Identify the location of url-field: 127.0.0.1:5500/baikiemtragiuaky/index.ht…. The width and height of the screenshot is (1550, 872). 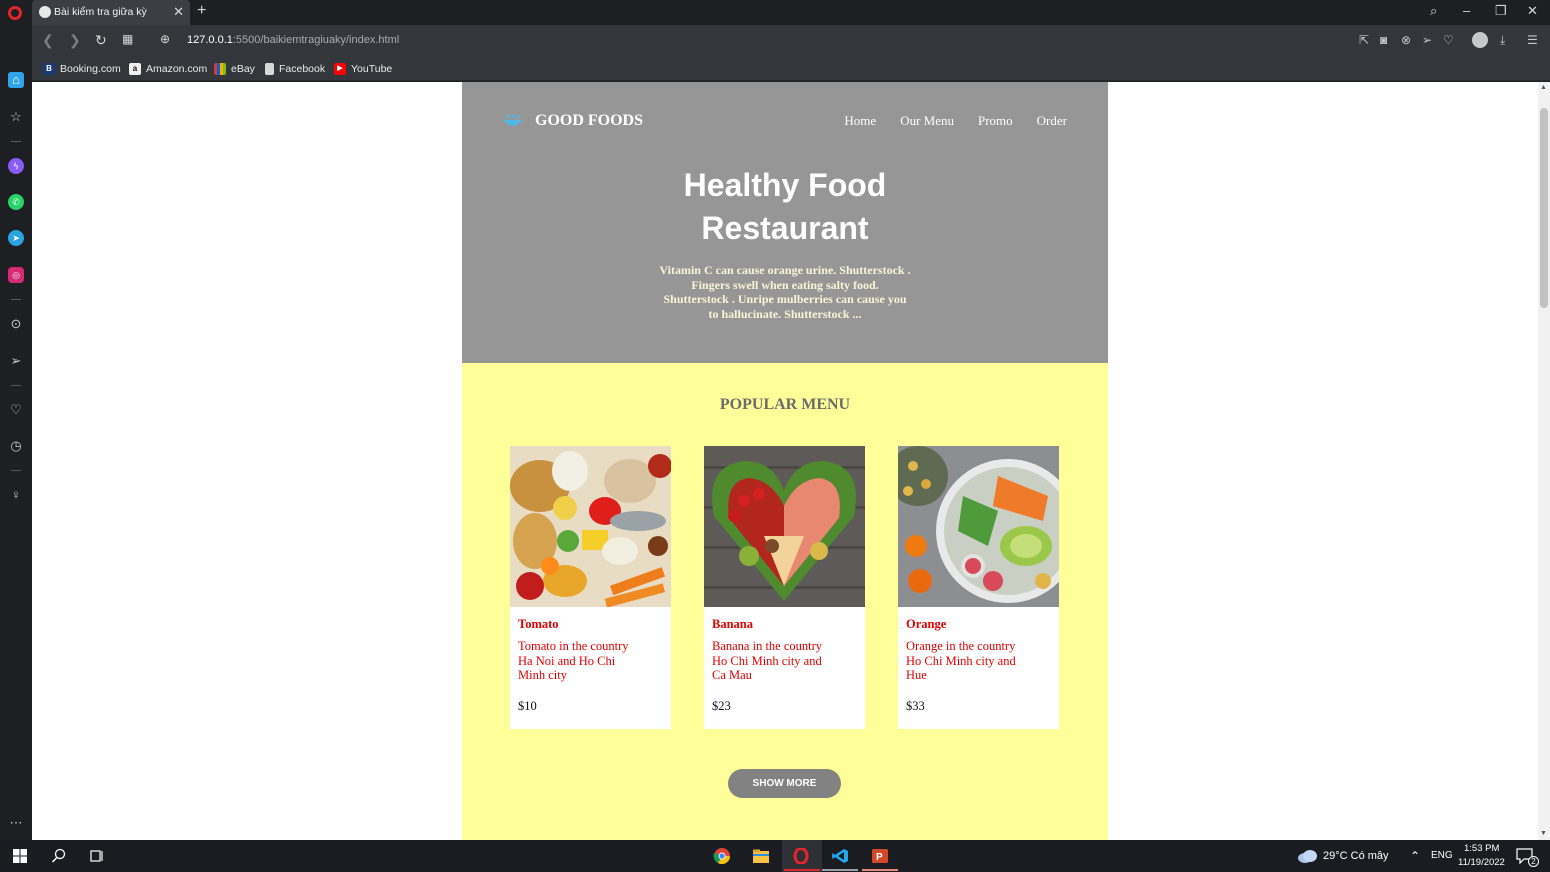
(293, 40).